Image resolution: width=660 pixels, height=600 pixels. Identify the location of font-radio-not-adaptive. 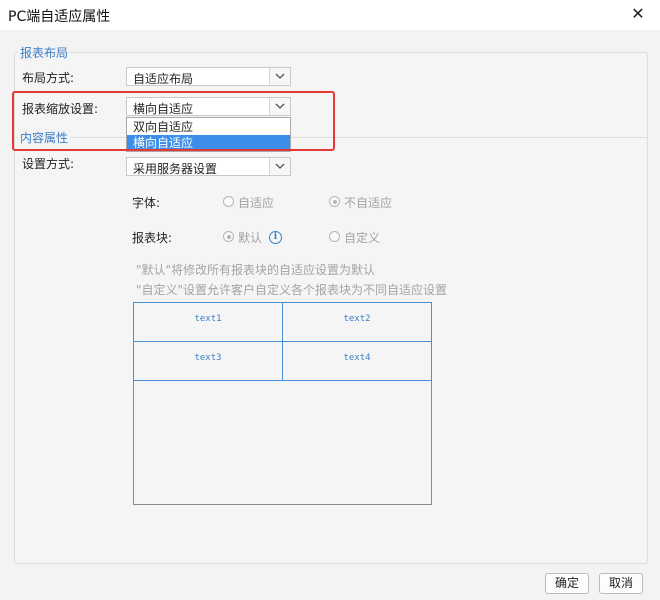
(334, 201).